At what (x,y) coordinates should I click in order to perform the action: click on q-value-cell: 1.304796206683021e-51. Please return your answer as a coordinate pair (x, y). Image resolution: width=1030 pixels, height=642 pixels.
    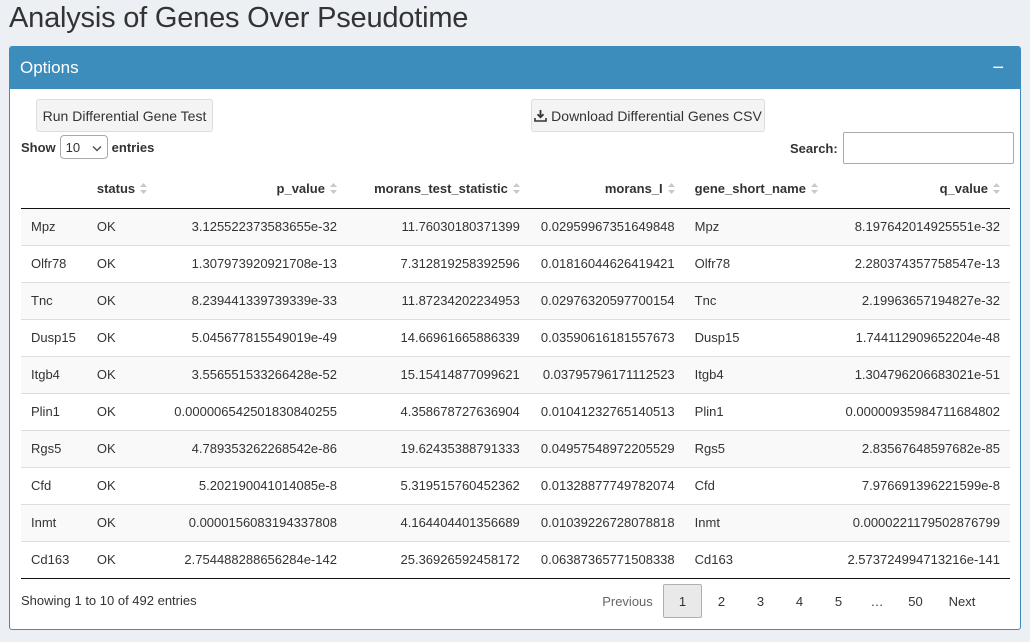
    Looking at the image, I should click on (918, 374).